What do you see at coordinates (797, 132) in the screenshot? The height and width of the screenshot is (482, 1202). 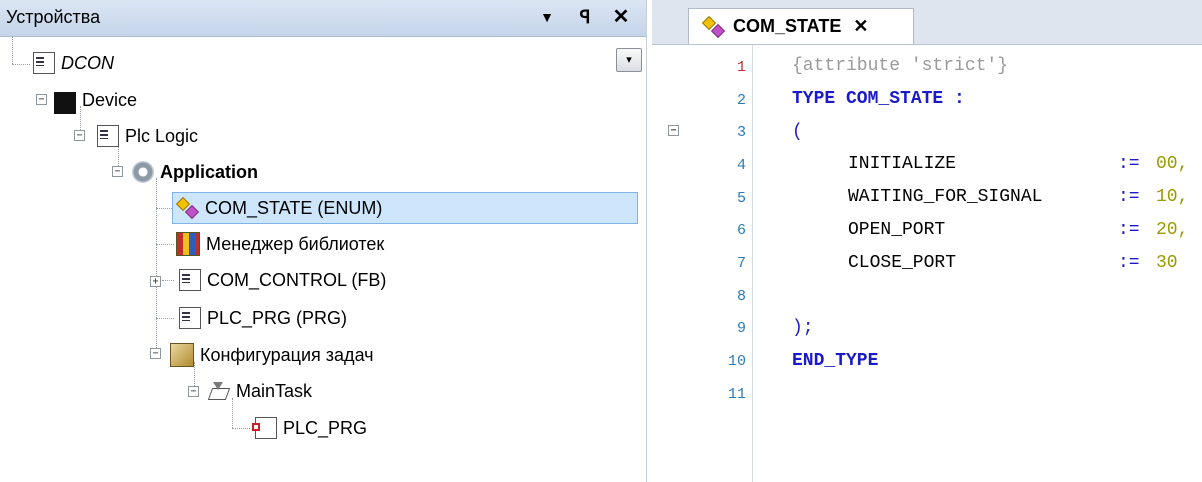 I see `code-line: (` at bounding box center [797, 132].